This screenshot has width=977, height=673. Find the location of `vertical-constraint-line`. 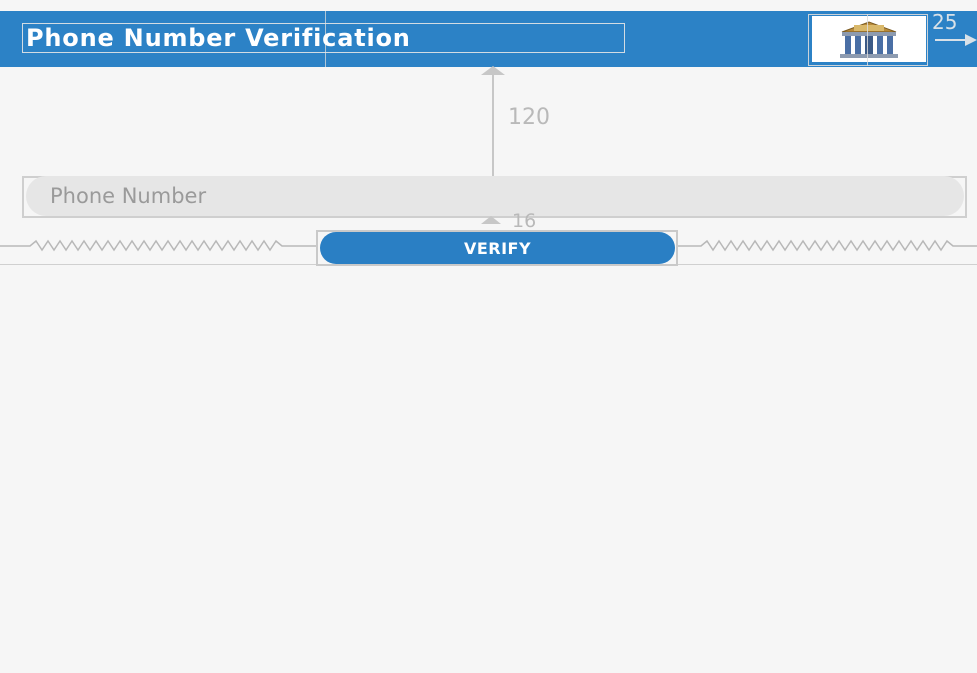

vertical-constraint-line is located at coordinates (493, 124).